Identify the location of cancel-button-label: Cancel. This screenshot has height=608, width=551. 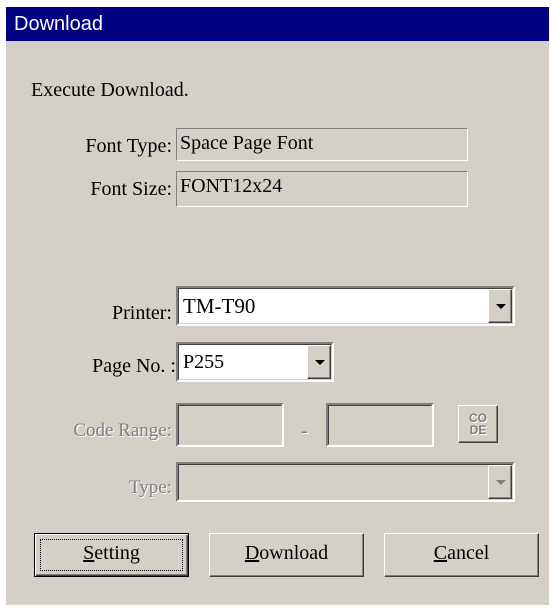
(461, 553).